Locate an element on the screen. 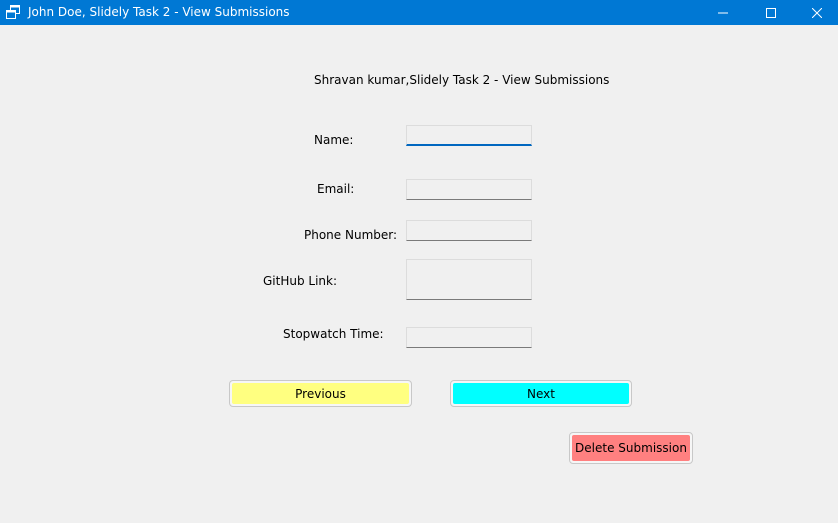 The width and height of the screenshot is (838, 523). delete-submission-button-label: Delete Submission is located at coordinates (631, 448).